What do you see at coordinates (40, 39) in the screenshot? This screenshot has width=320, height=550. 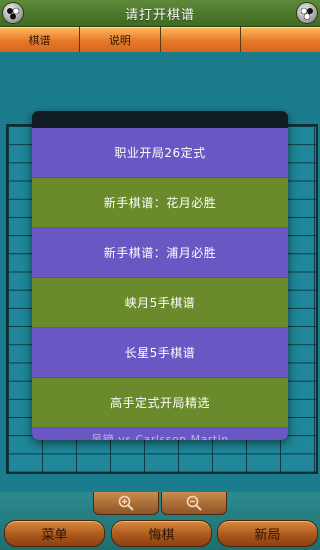 I see `tab-game-records: 棋谱` at bounding box center [40, 39].